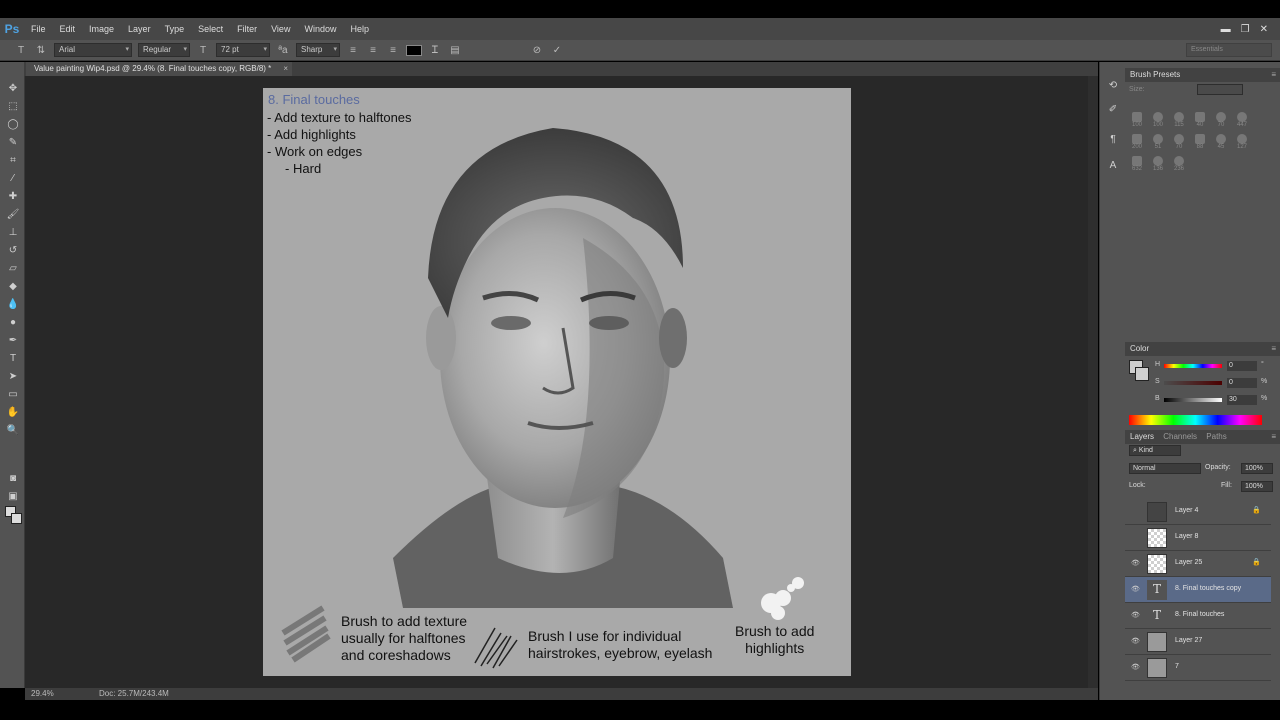  What do you see at coordinates (13, 161) in the screenshot?
I see `crop-tool-icon: ⌗` at bounding box center [13, 161].